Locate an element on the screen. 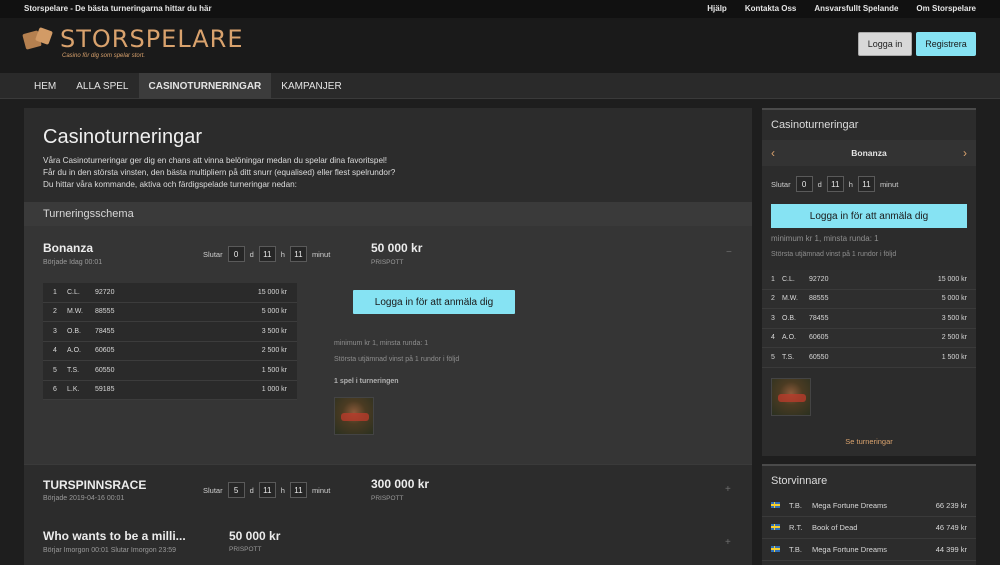 The width and height of the screenshot is (1000, 565). list-item: T.B. Mega Fortune Dreams 44 399 kr is located at coordinates (869, 550).